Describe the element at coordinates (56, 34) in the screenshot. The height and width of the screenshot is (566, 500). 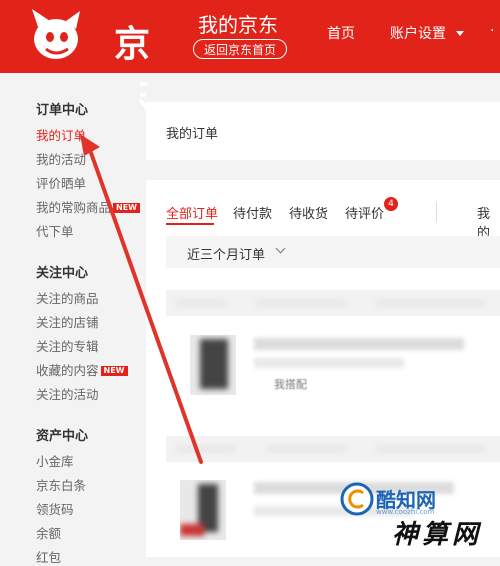
I see `jd-dog-logo-icon` at that location.